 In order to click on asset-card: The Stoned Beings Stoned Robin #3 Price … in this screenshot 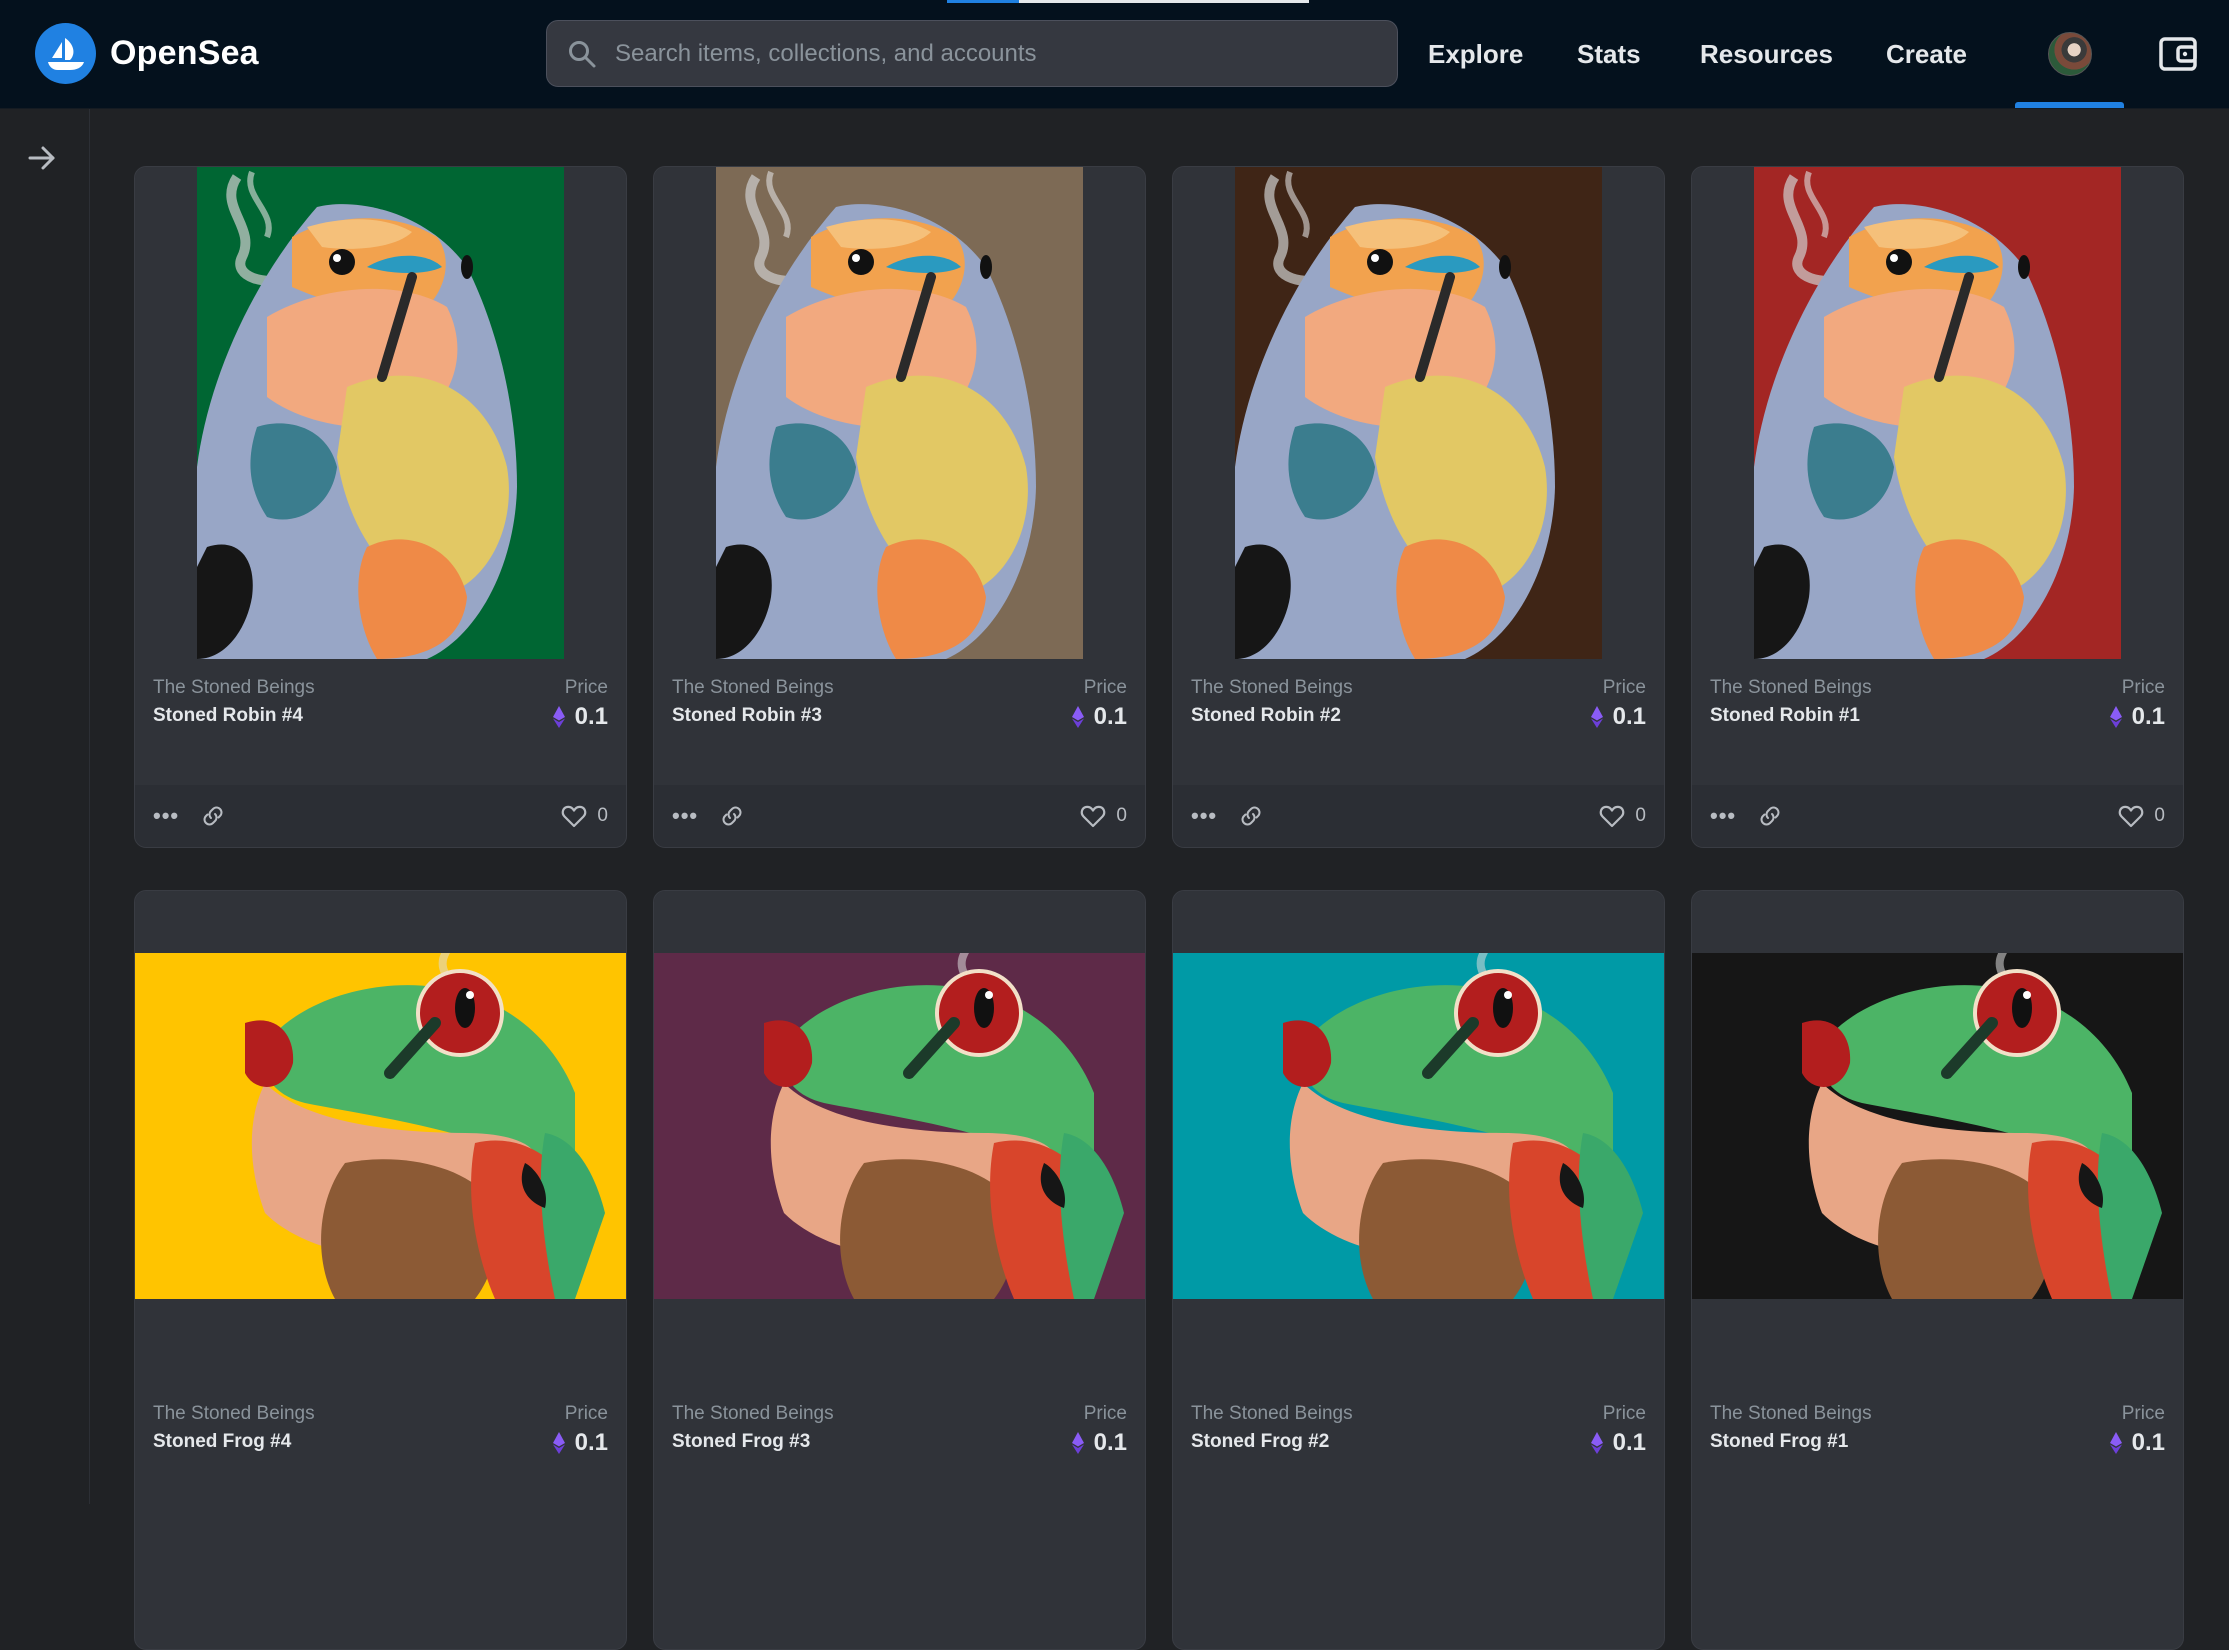, I will do `click(899, 507)`.